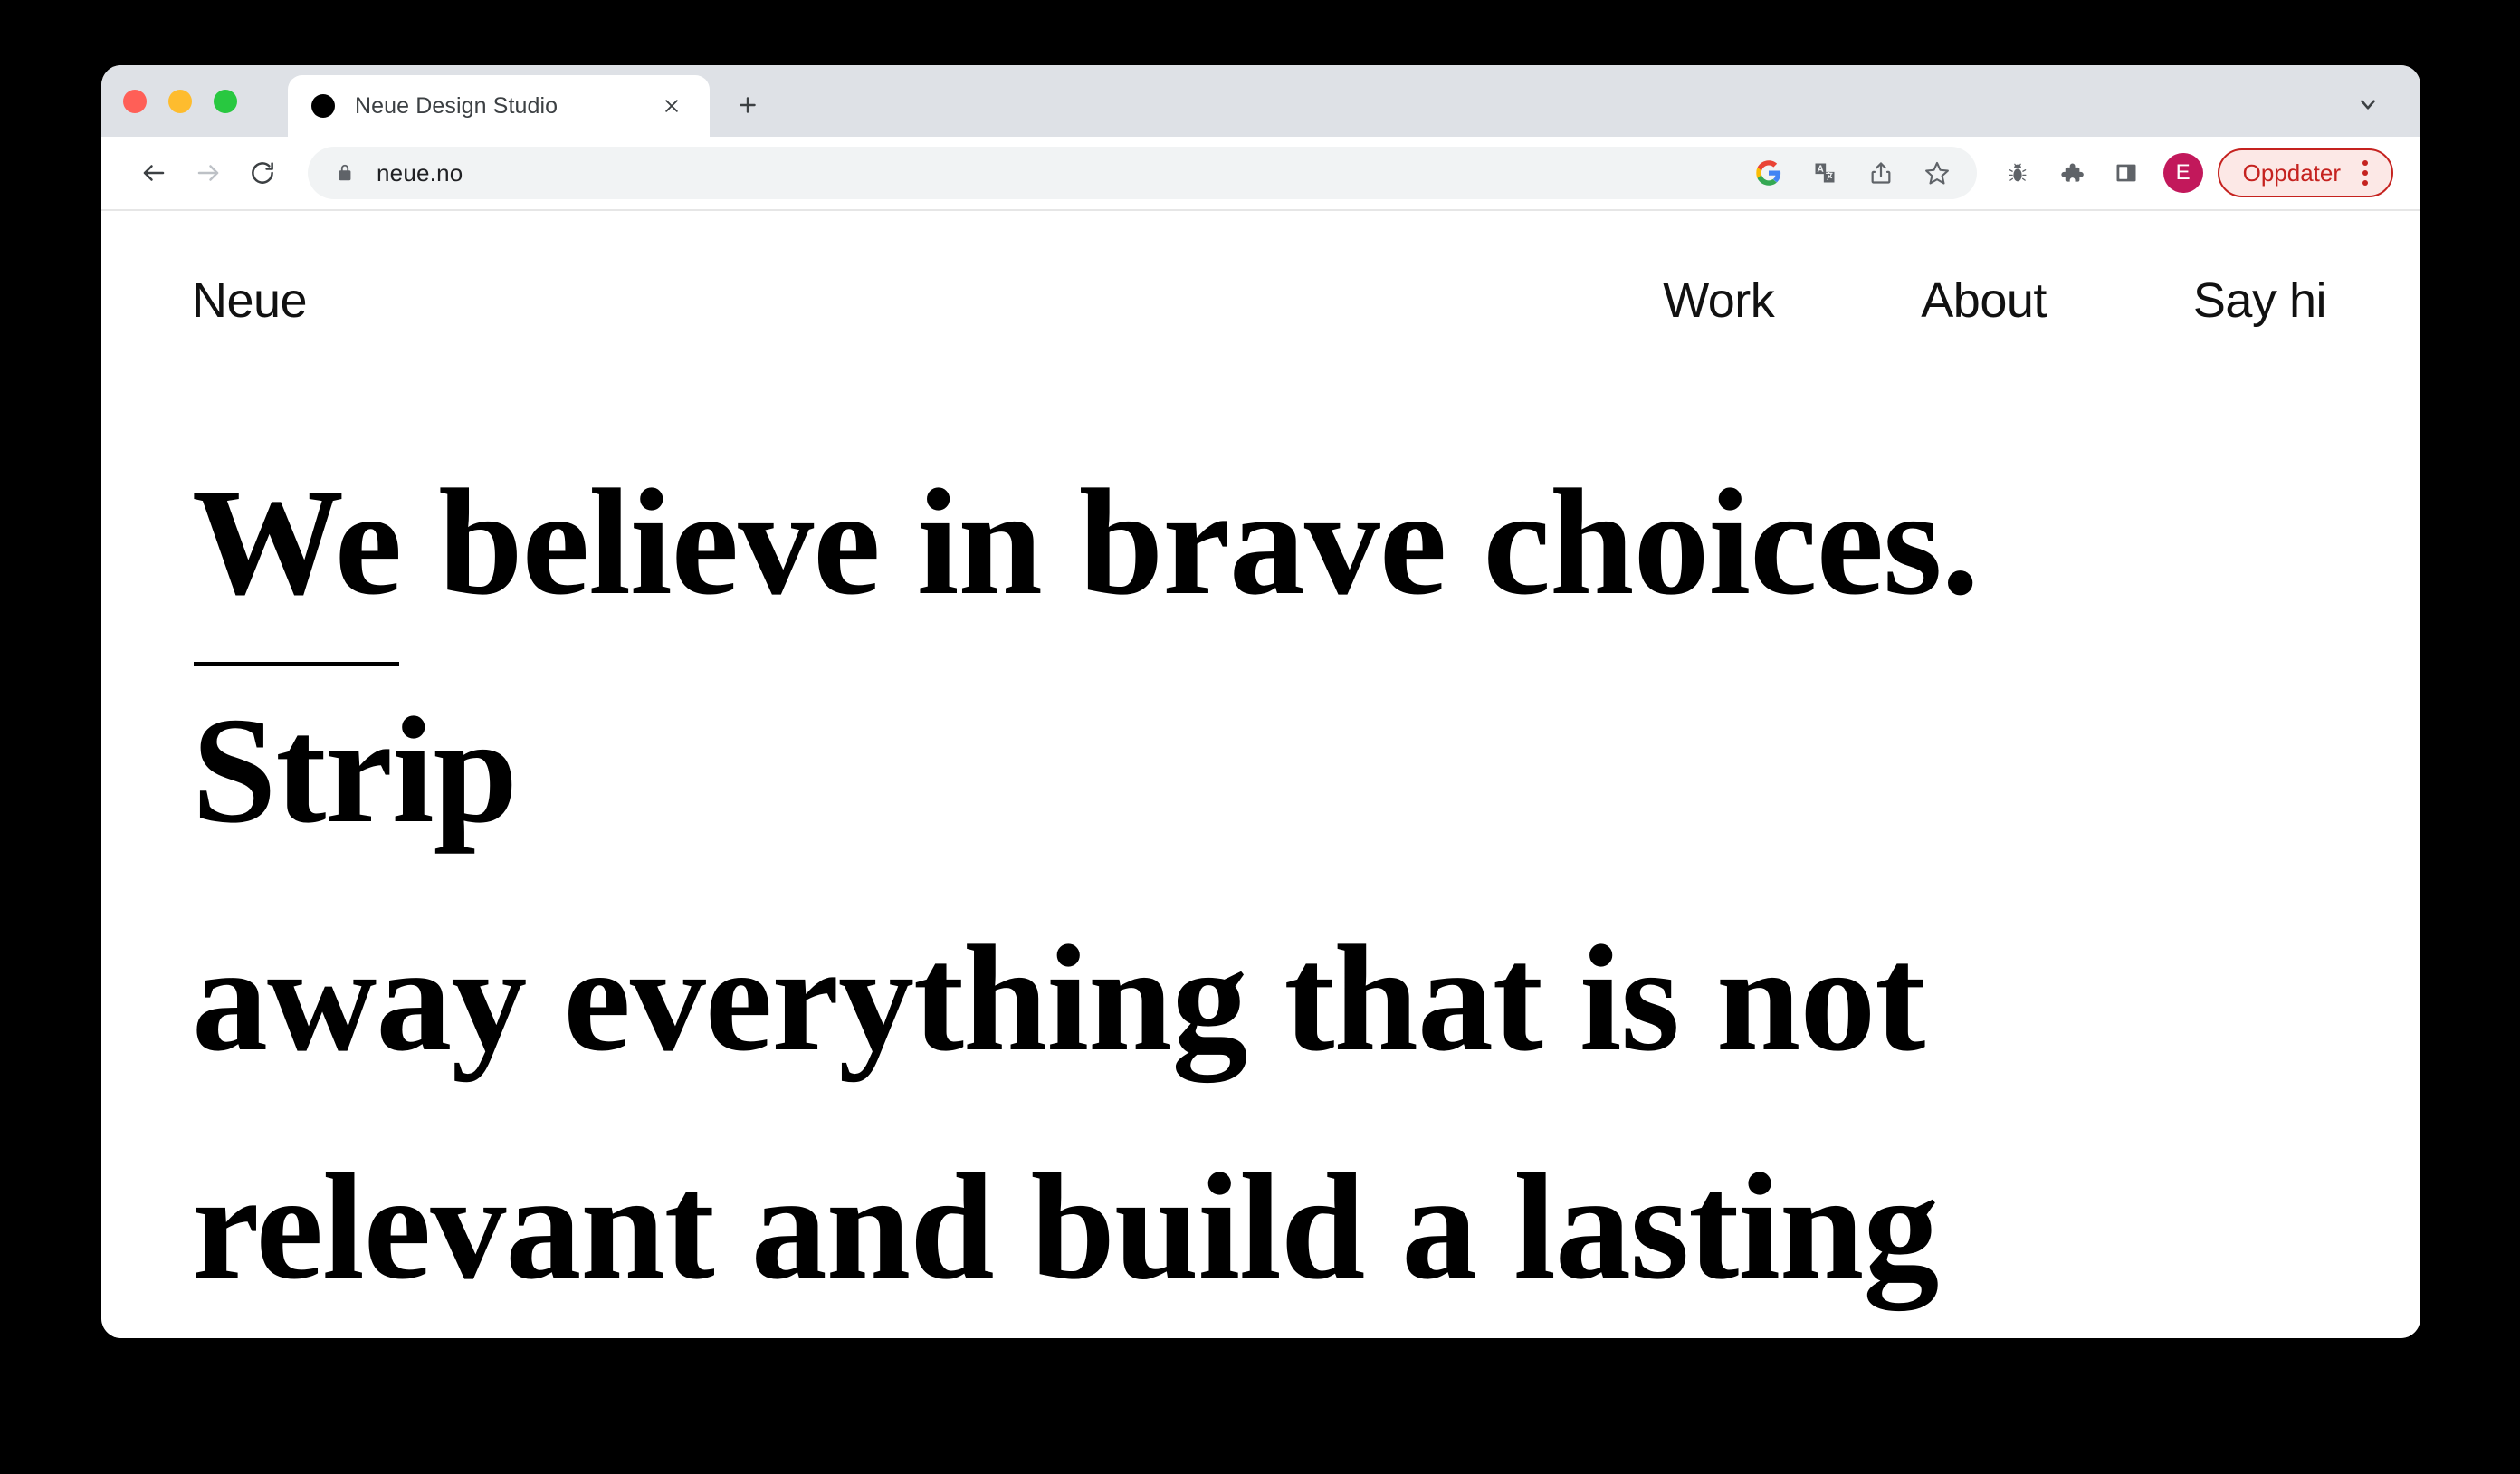 This screenshot has height=1474, width=2520. I want to click on extensions-puzzle-icon, so click(2072, 172).